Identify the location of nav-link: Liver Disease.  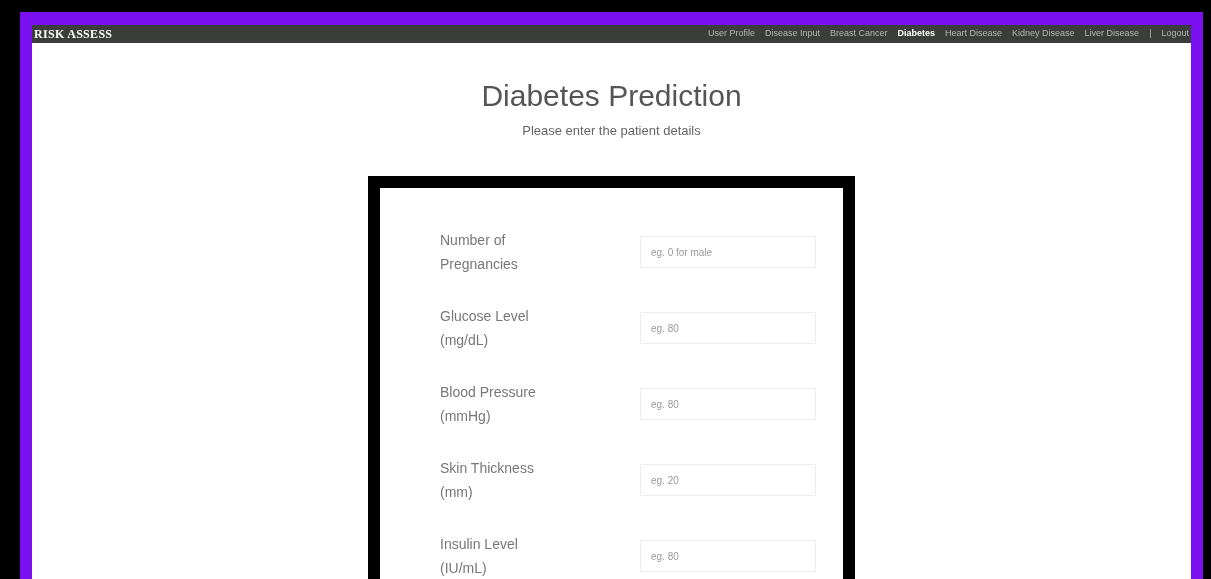
(1112, 34).